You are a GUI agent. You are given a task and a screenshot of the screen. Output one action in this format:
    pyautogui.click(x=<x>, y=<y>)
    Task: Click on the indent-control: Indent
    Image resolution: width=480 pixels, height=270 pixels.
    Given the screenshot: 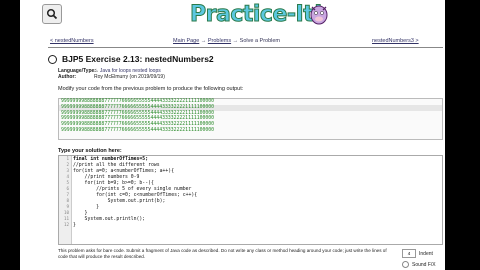 What is the action you would take?
    pyautogui.click(x=417, y=253)
    